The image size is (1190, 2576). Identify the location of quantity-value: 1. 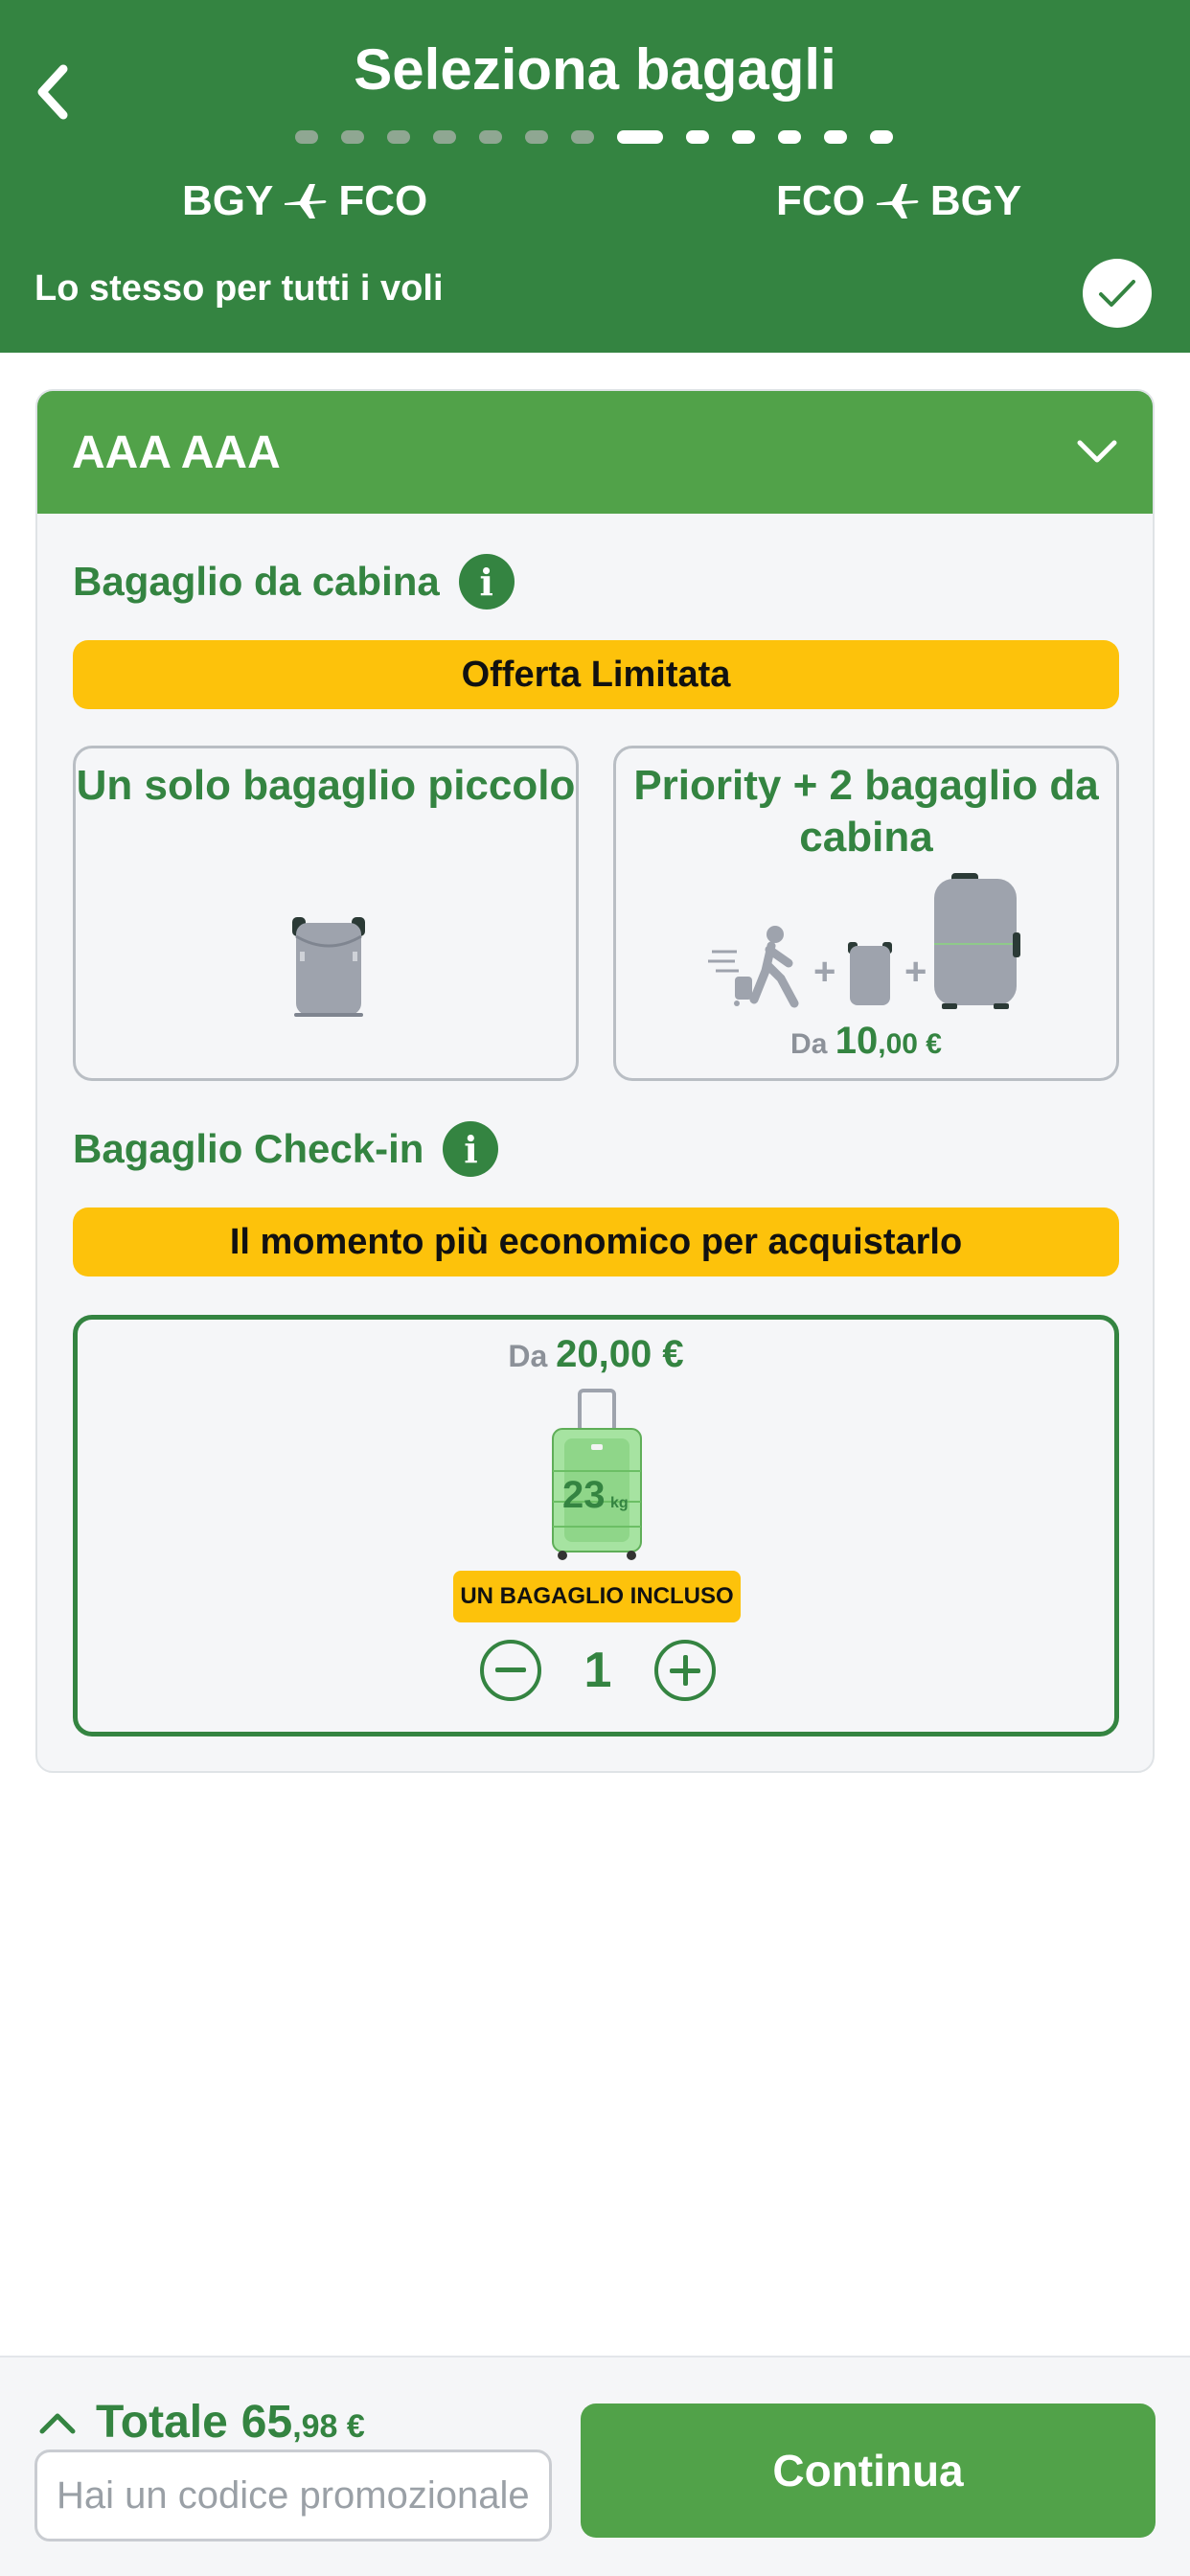
(598, 1670).